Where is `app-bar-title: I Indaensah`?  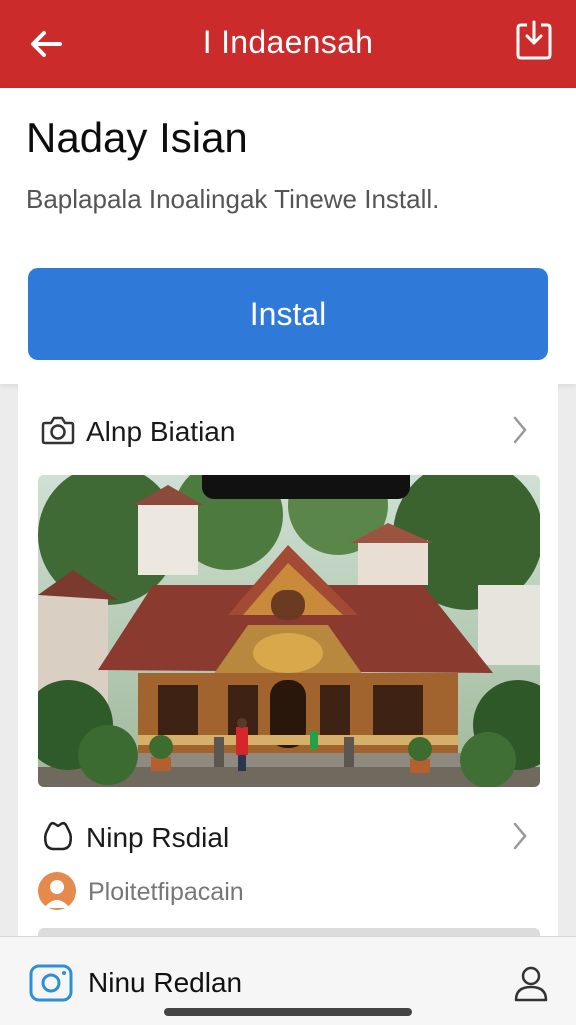 app-bar-title: I Indaensah is located at coordinates (288, 42).